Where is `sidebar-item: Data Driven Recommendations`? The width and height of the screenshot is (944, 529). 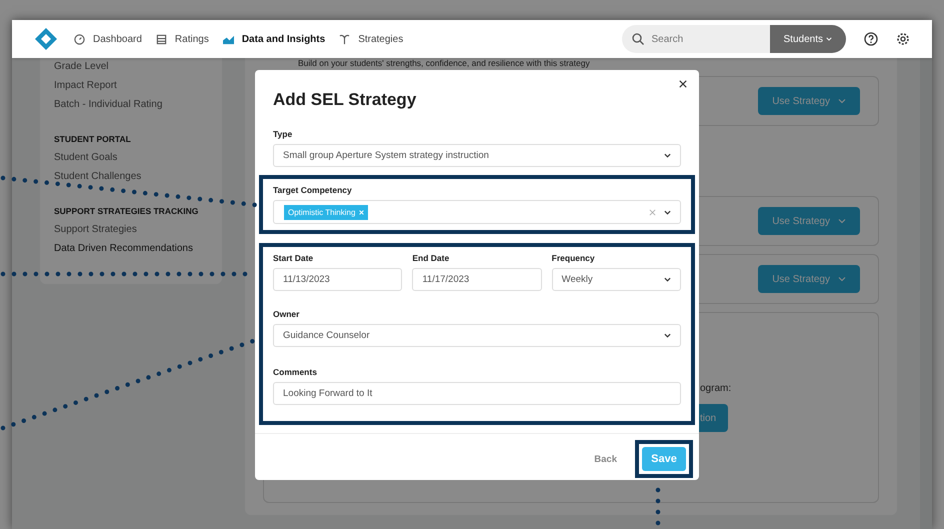
sidebar-item: Data Driven Recommendations is located at coordinates (131, 248).